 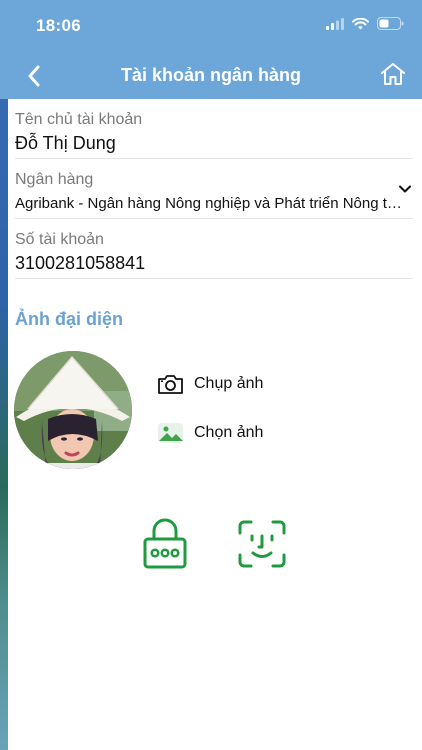 I want to click on account-number-value: 3100281058841, so click(x=80, y=263).